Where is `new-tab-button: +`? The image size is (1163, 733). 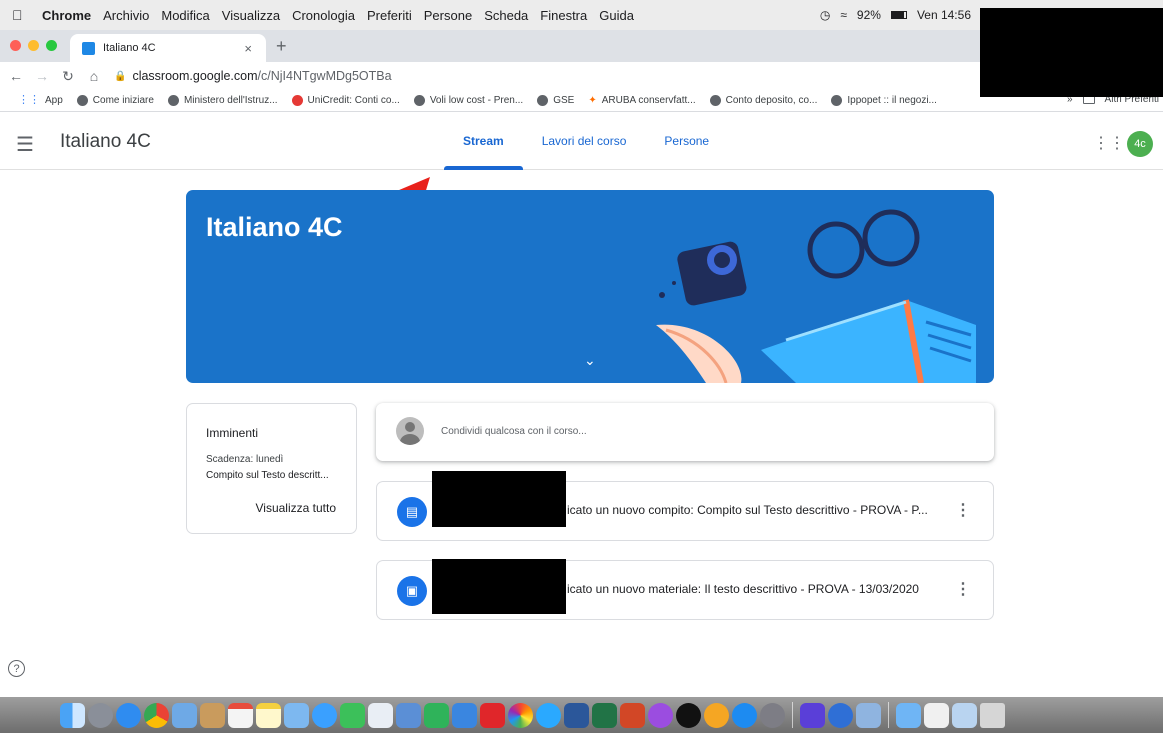 new-tab-button: + is located at coordinates (281, 46).